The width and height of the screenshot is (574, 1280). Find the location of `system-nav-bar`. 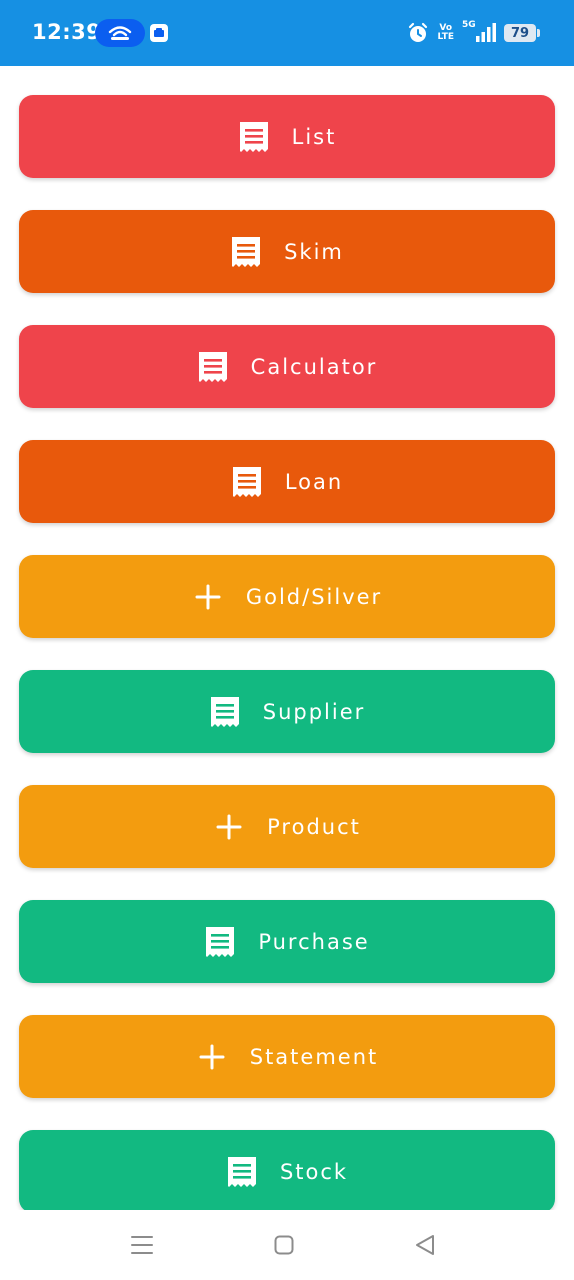

system-nav-bar is located at coordinates (287, 1245).